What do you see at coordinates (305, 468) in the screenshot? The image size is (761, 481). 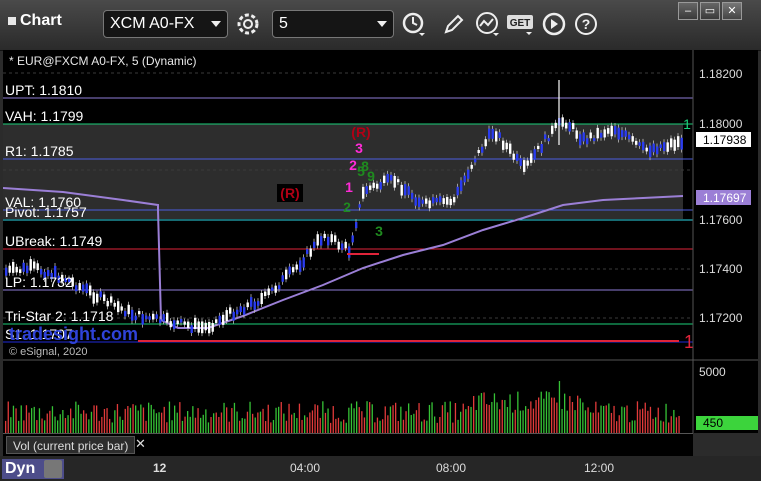 I see `time-label: 04:00` at bounding box center [305, 468].